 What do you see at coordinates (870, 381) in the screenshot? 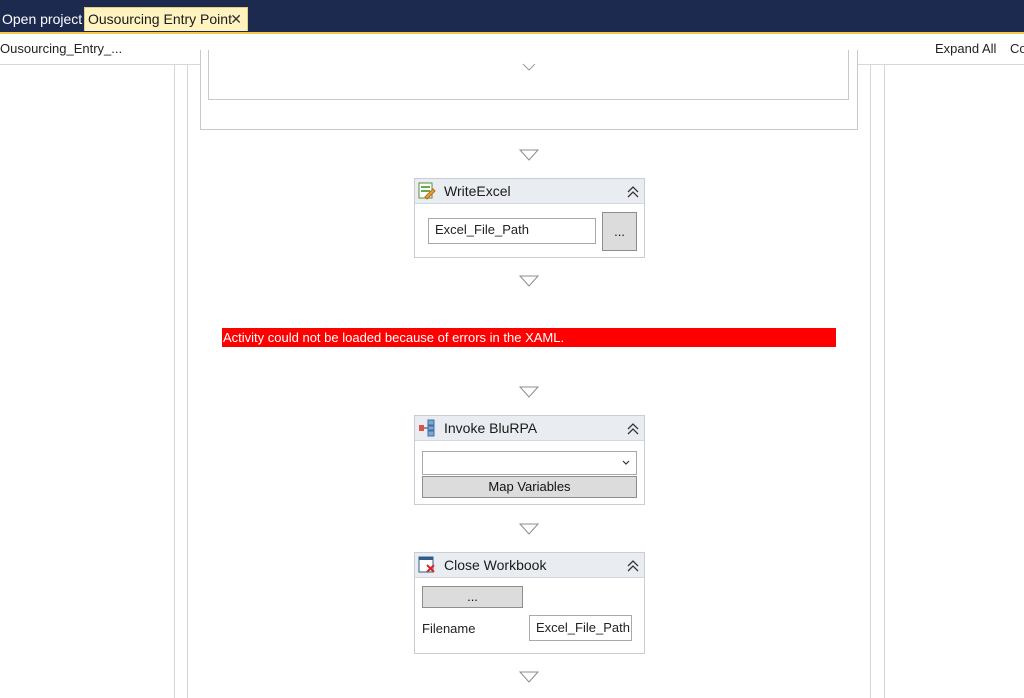
I see `sequence-border-right` at bounding box center [870, 381].